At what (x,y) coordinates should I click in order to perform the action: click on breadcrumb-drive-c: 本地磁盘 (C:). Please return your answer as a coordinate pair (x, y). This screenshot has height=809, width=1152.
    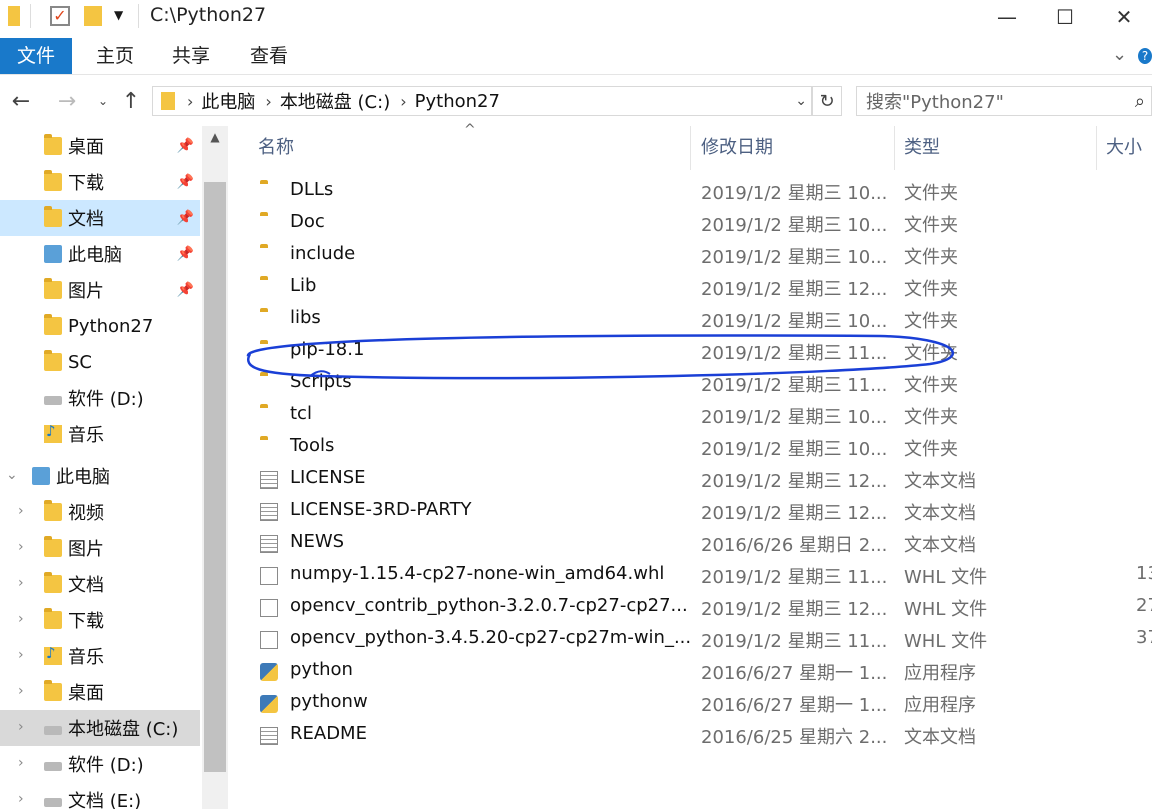
    Looking at the image, I should click on (335, 101).